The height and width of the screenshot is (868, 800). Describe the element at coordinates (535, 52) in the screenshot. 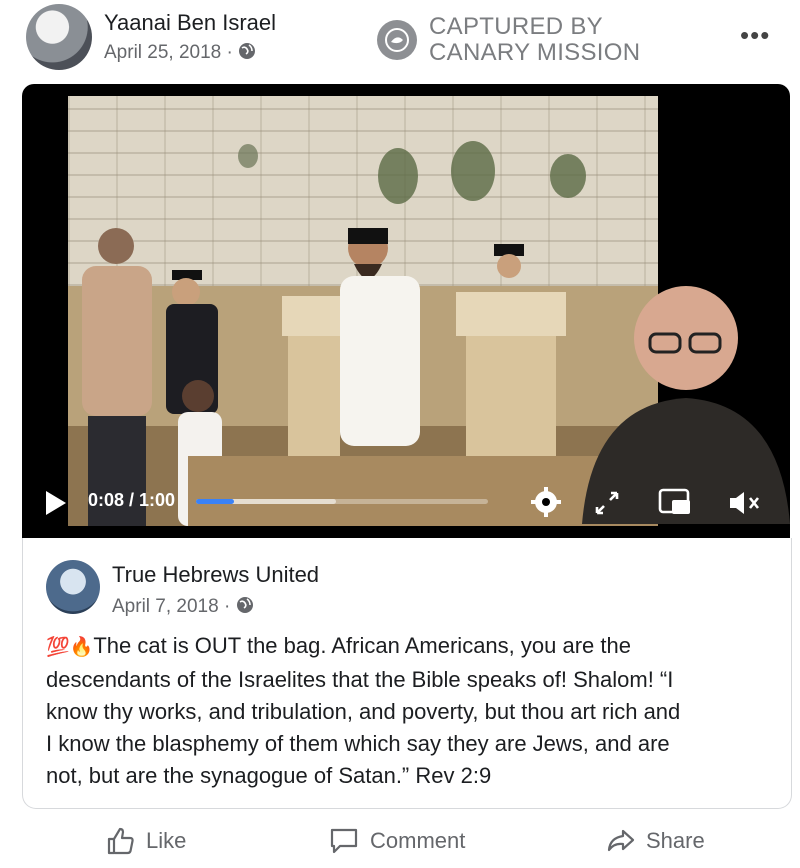

I see `badge-line-2: CANARY MISSION` at that location.